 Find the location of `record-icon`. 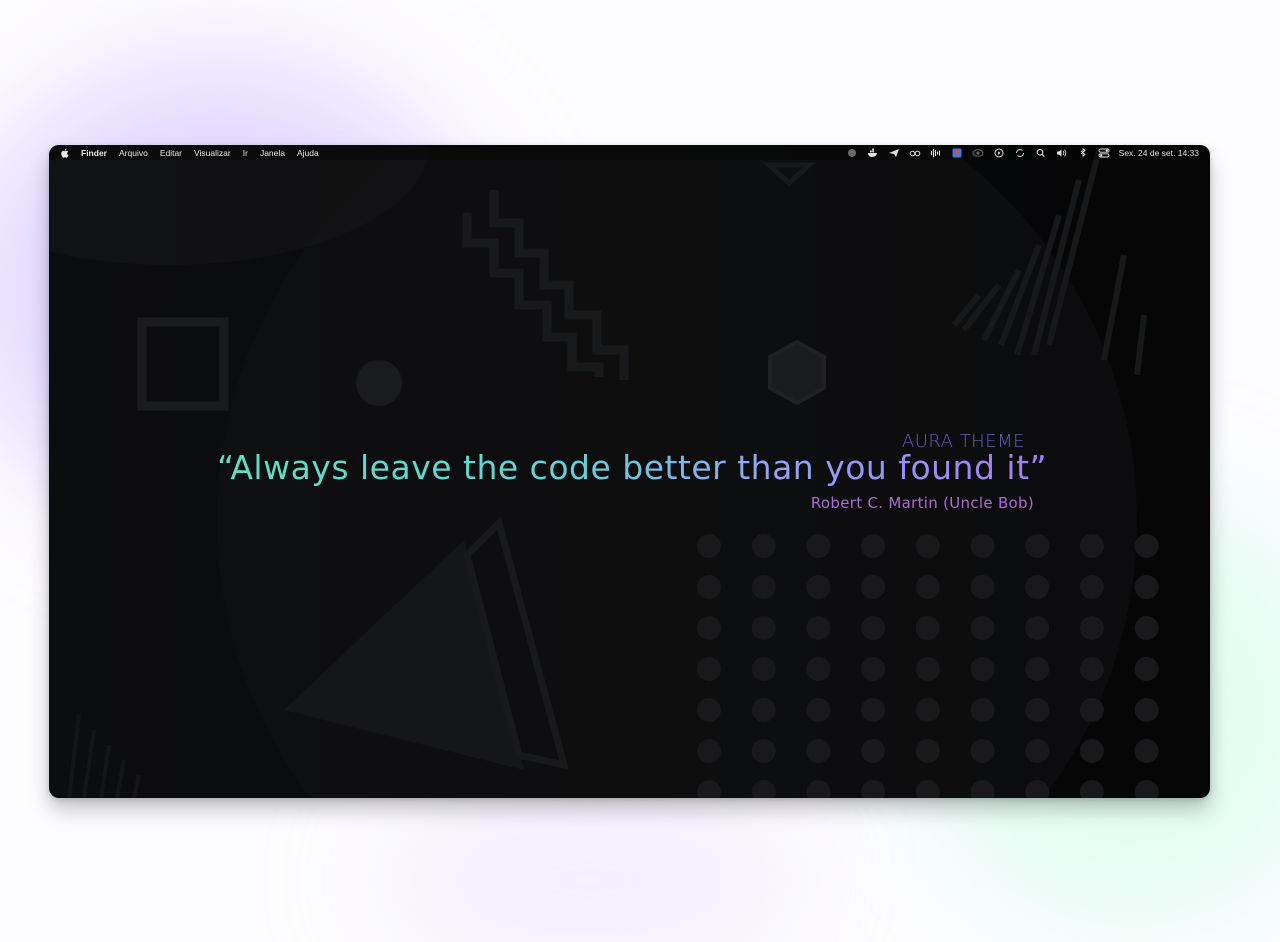

record-icon is located at coordinates (852, 153).